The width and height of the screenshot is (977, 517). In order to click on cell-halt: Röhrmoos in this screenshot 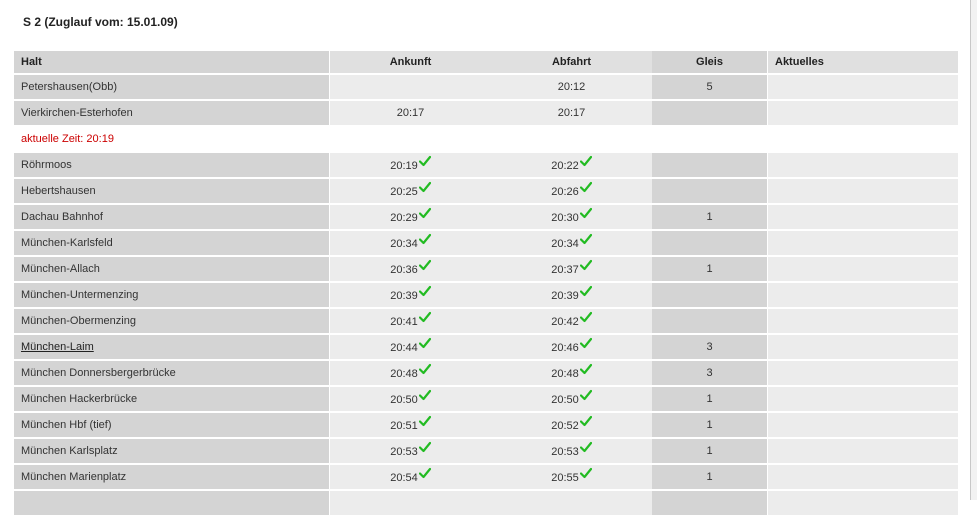, I will do `click(172, 166)`.